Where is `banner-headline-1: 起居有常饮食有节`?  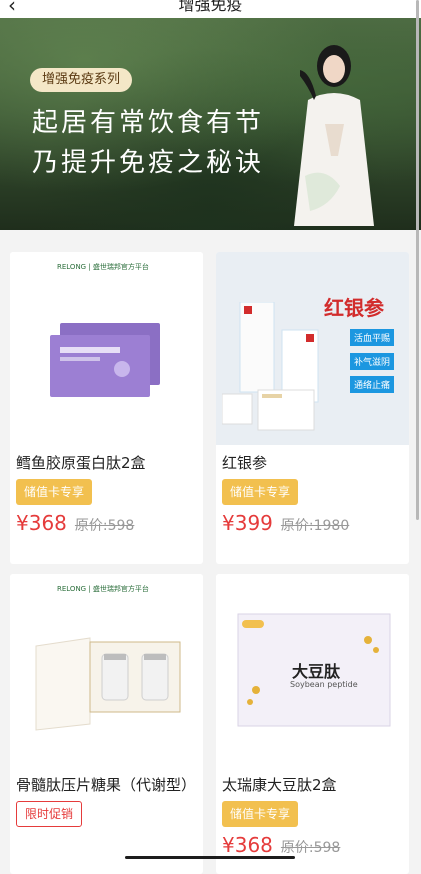
banner-headline-1: 起居有常饮食有节 is located at coordinates (148, 123).